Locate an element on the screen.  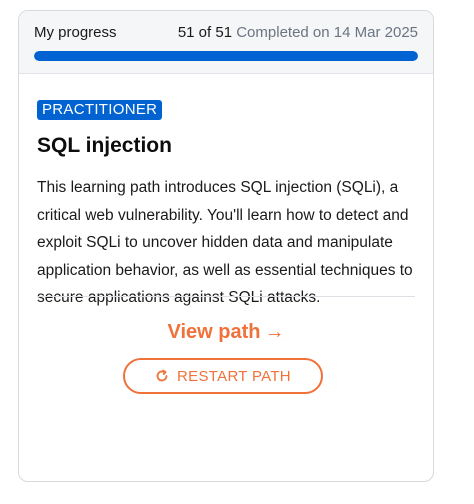
progress-label: My progress is located at coordinates (75, 32).